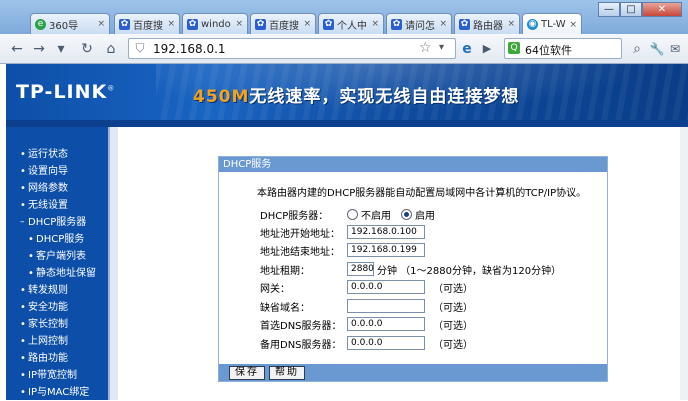  I want to click on ie-mode-icon: e, so click(467, 49).